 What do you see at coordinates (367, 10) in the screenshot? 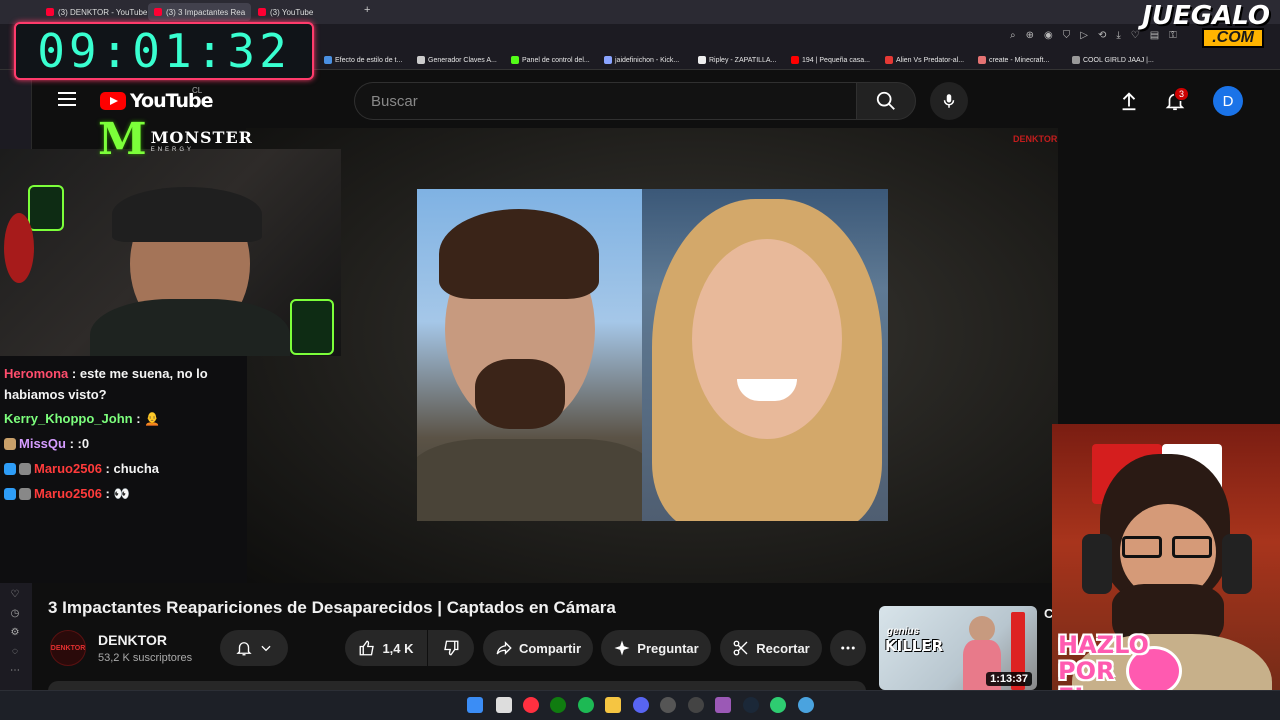
I see `new-tab-button: +` at bounding box center [367, 10].